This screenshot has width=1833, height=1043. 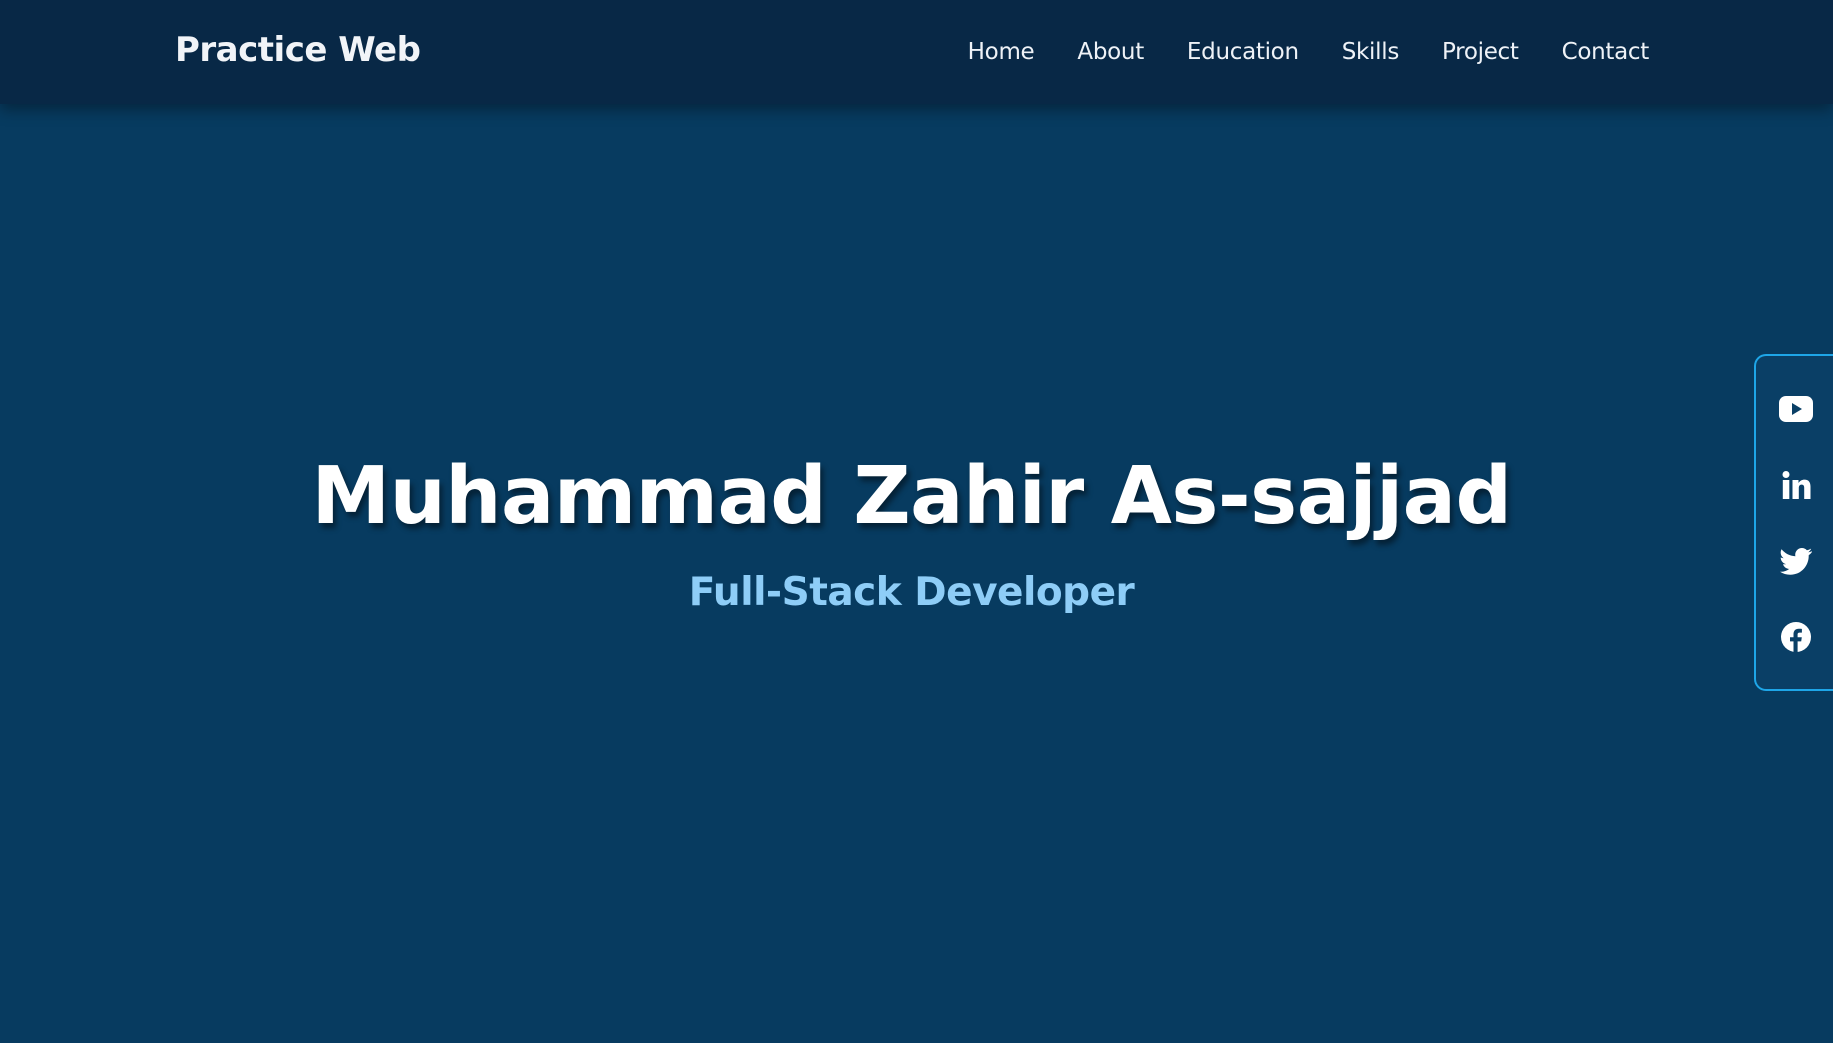 I want to click on nav-link-about: About, so click(x=1110, y=52).